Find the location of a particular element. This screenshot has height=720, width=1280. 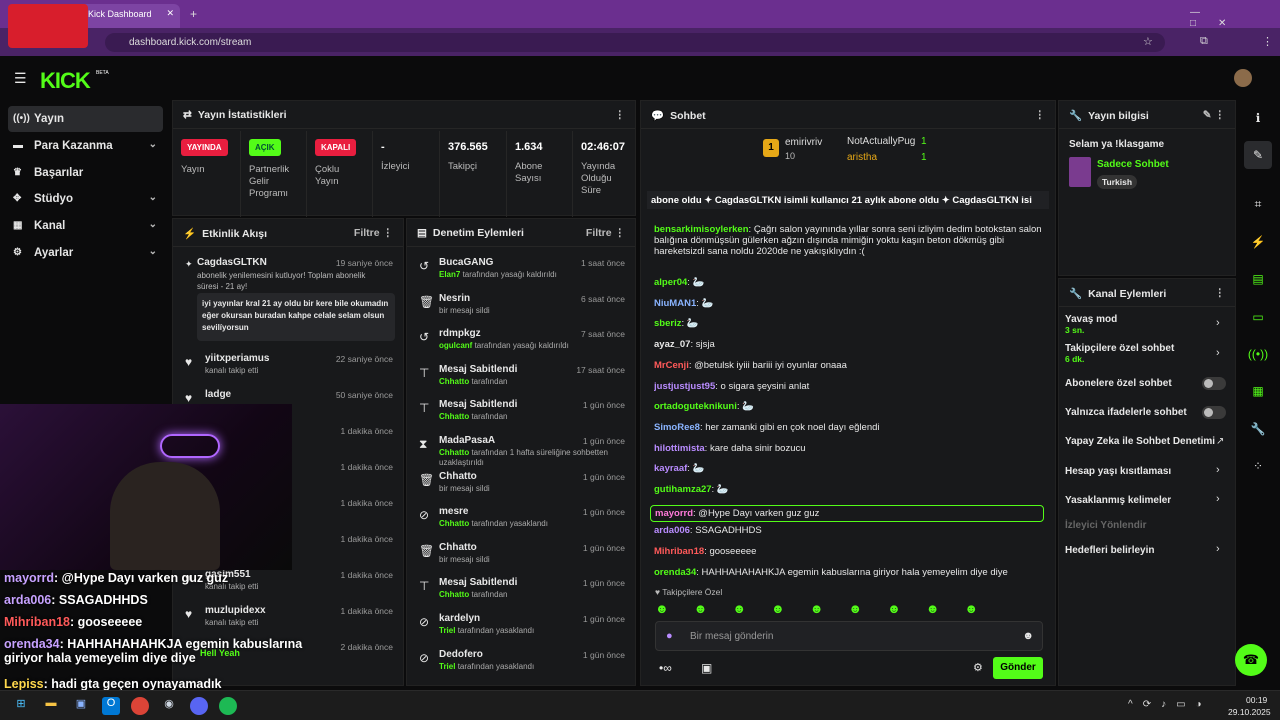

overlay-chat-line: mayorrd: @Hype Dayı varken guz guz is located at coordinates (116, 578).